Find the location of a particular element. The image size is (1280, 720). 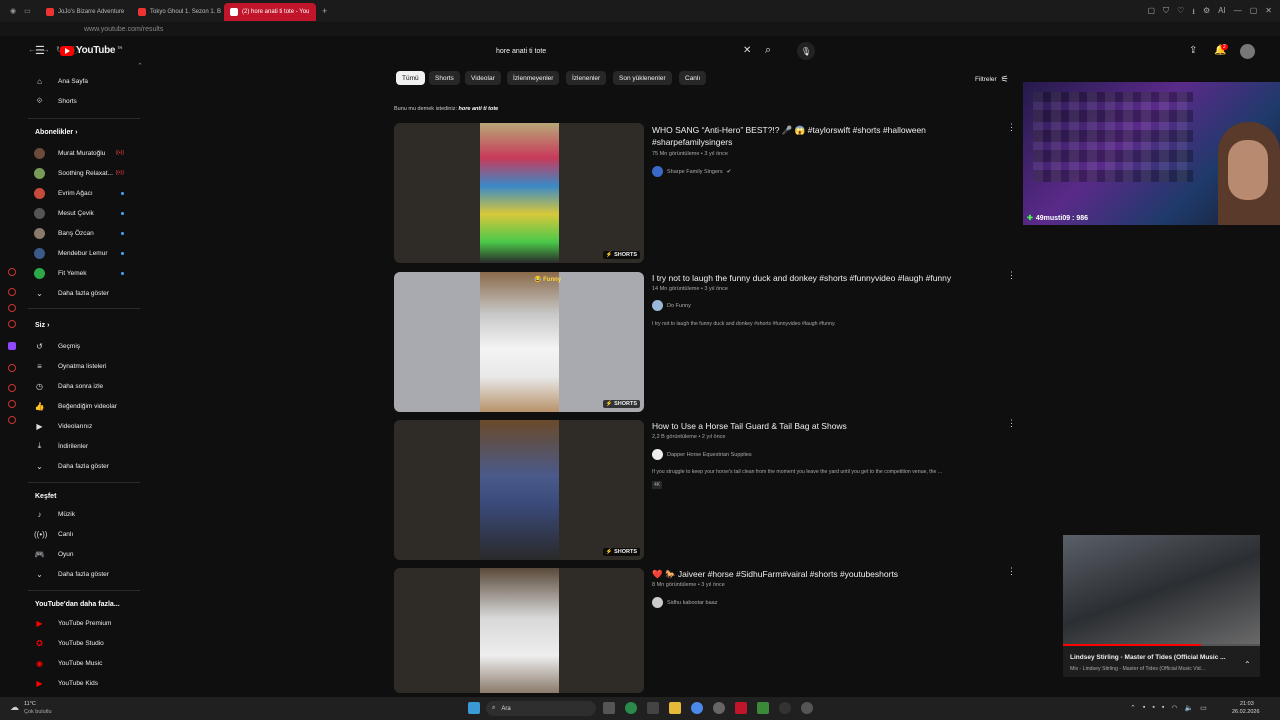

twitch-icon is located at coordinates (12, 346).